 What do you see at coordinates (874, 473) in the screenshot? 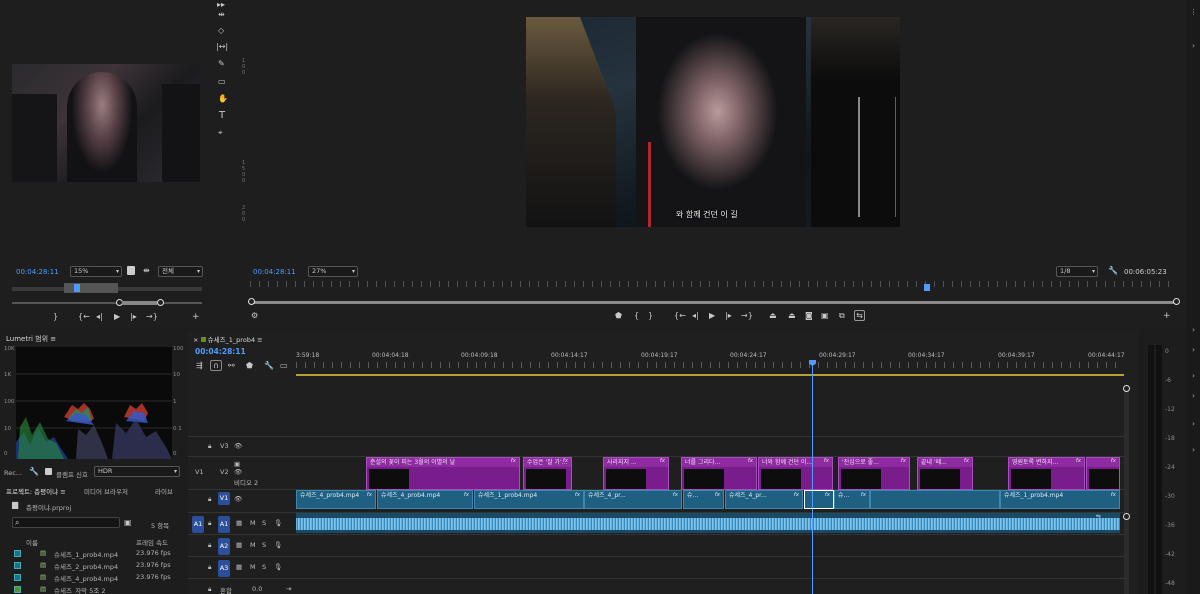
I see `v2-caption-clip: '진심으로 좋... fx` at bounding box center [874, 473].